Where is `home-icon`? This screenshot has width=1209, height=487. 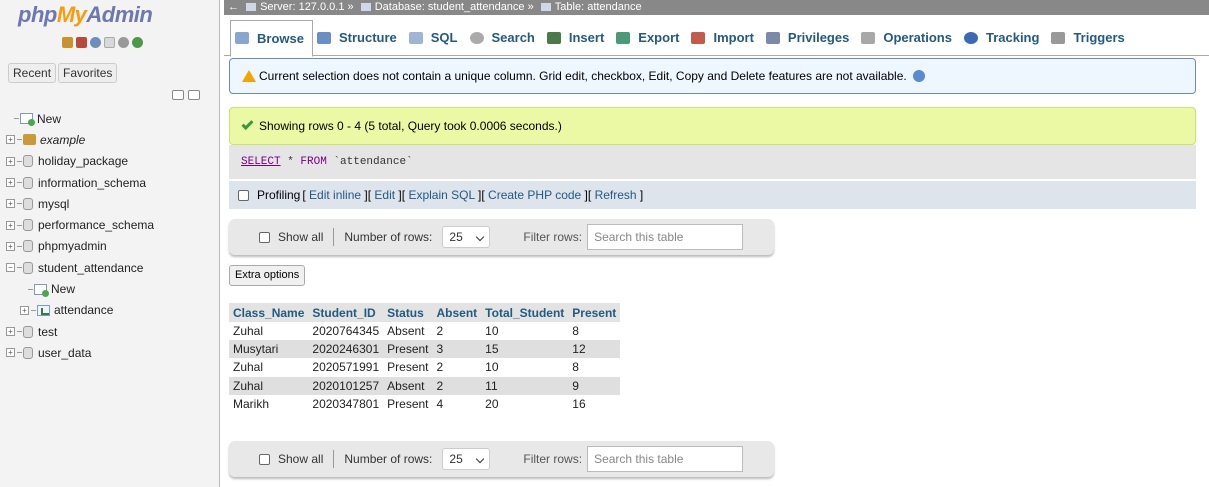
home-icon is located at coordinates (67, 42).